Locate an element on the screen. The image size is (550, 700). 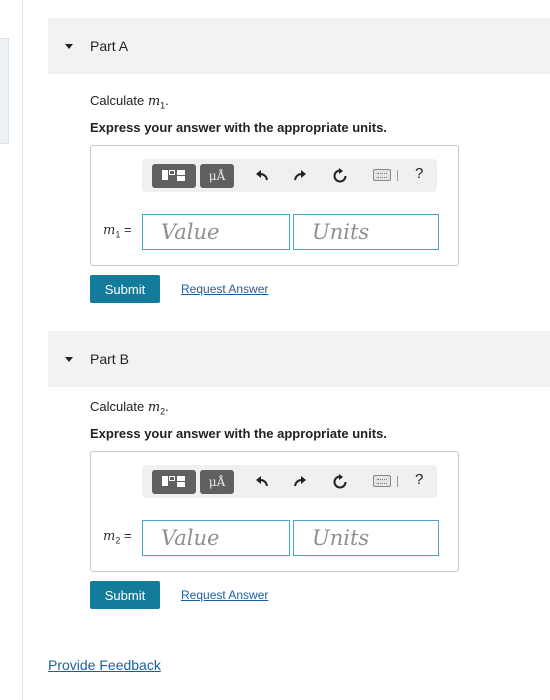
left-divider is located at coordinates (22, 350).